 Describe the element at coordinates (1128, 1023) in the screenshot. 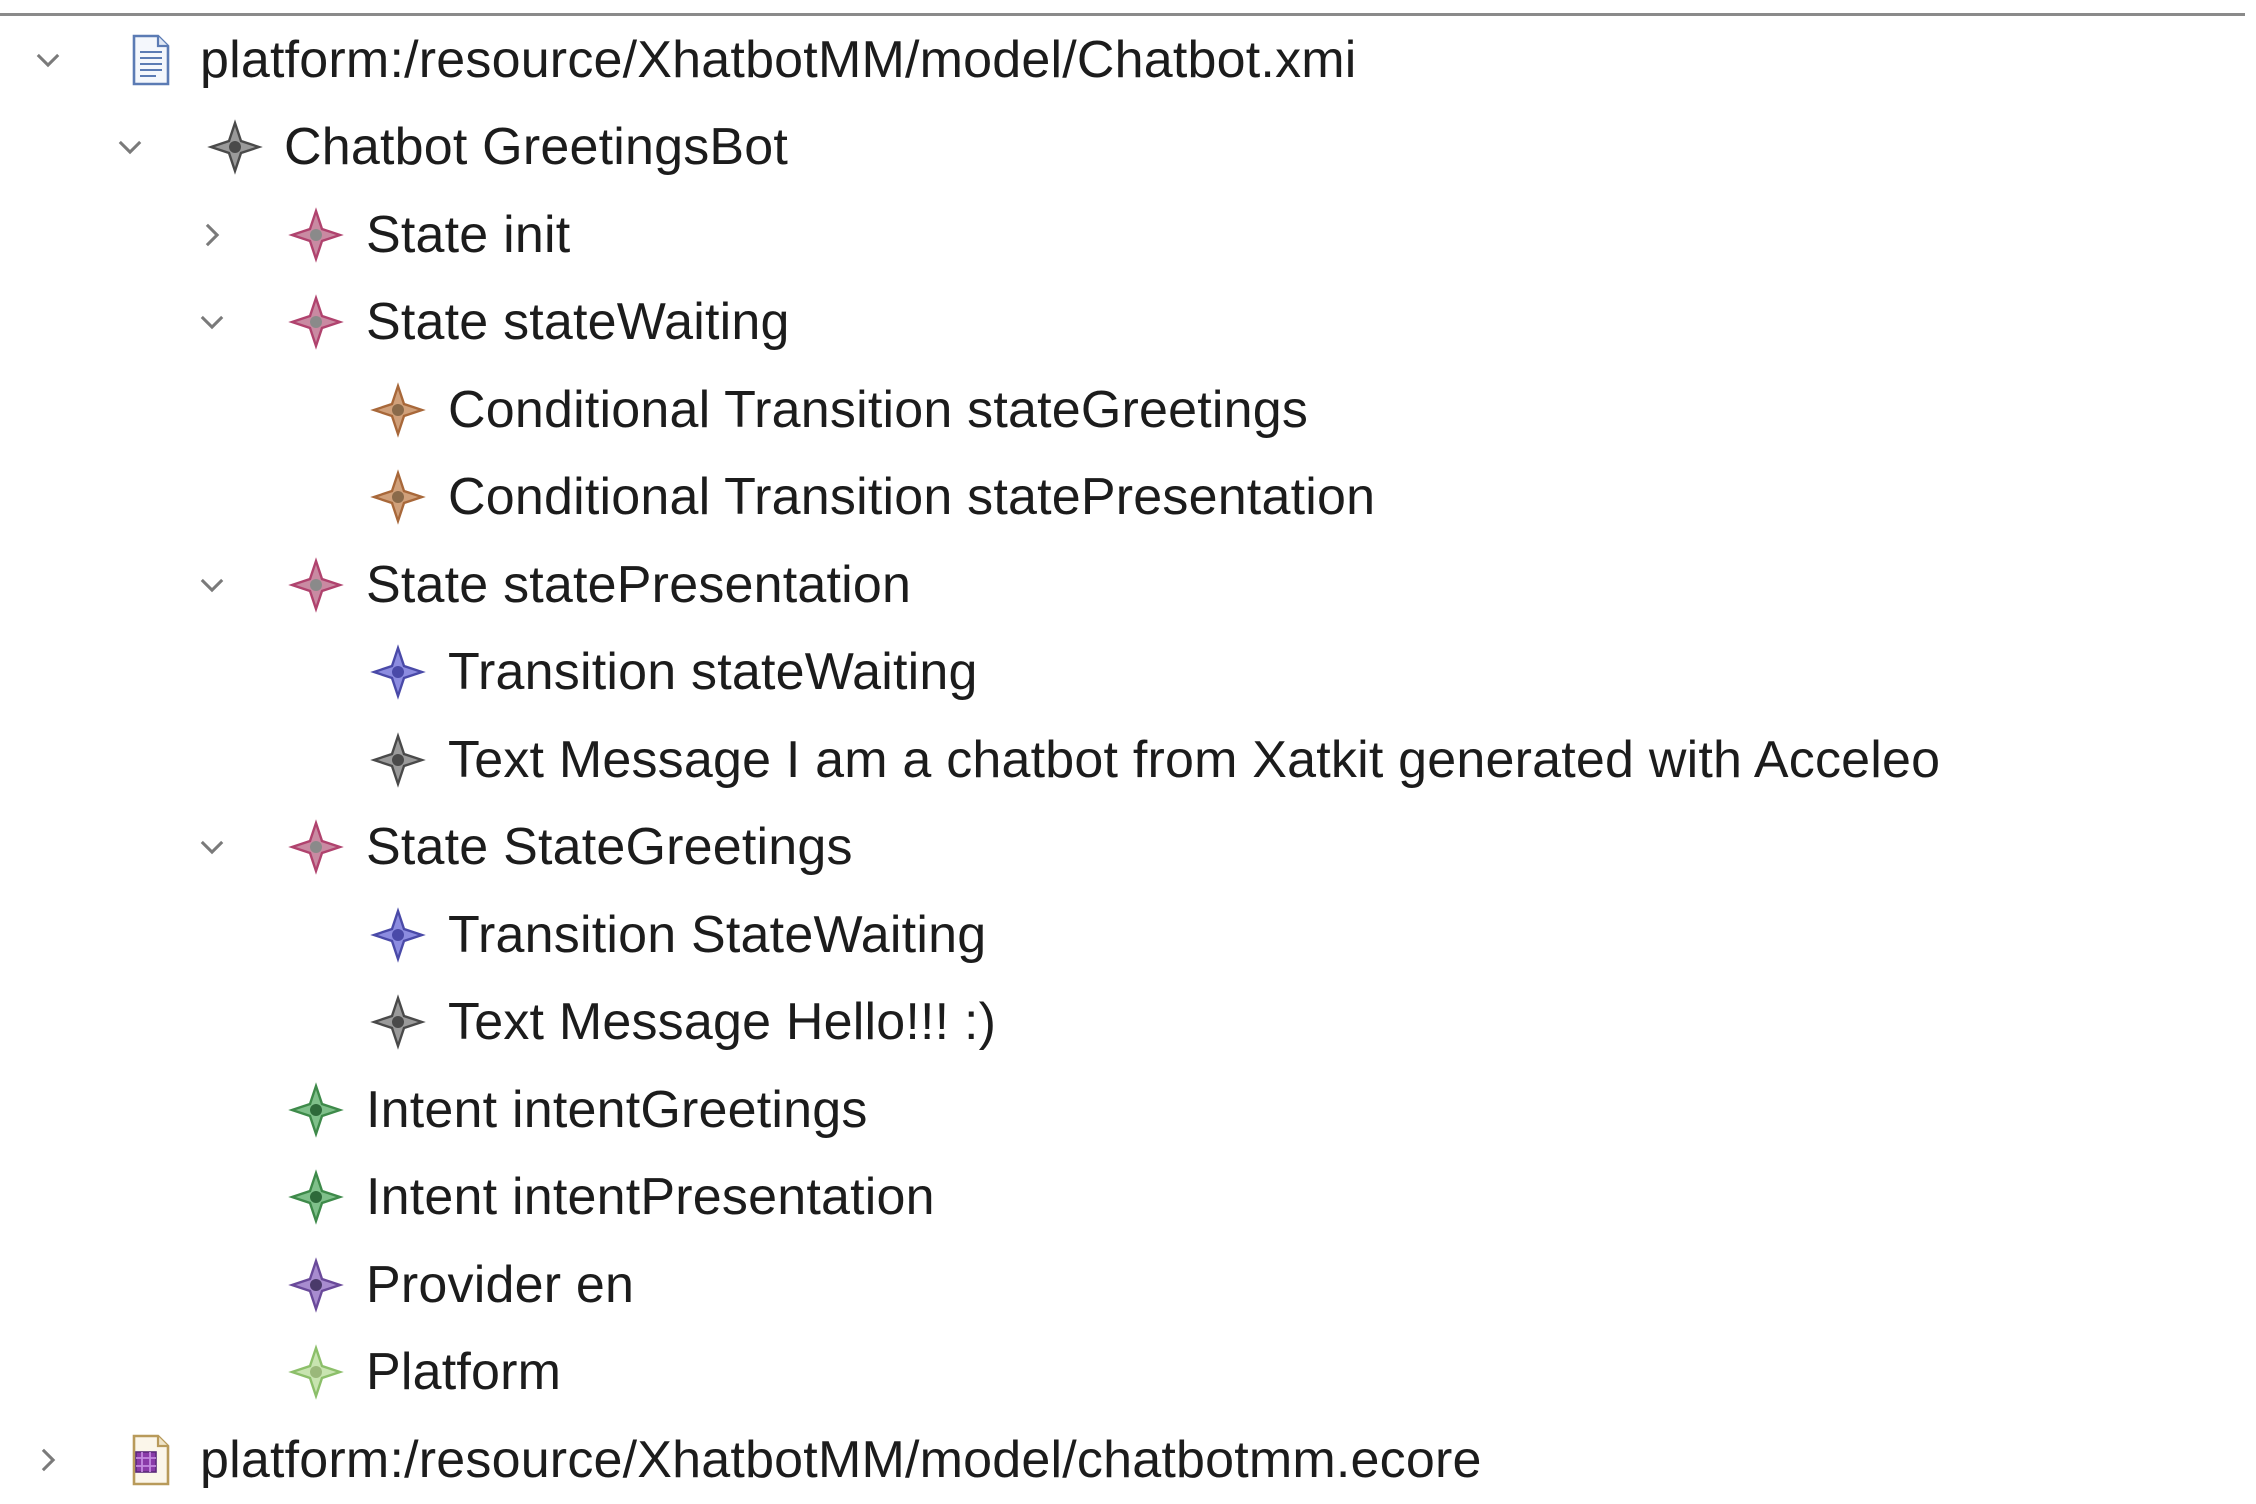

I see `tree-row-text-message-hello: Text Message Hello!!! :)` at that location.